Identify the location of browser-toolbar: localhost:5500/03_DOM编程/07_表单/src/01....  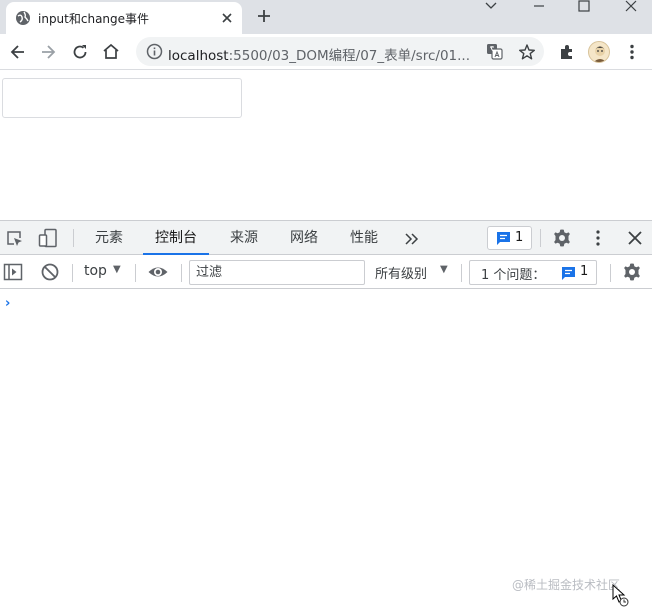
(326, 52).